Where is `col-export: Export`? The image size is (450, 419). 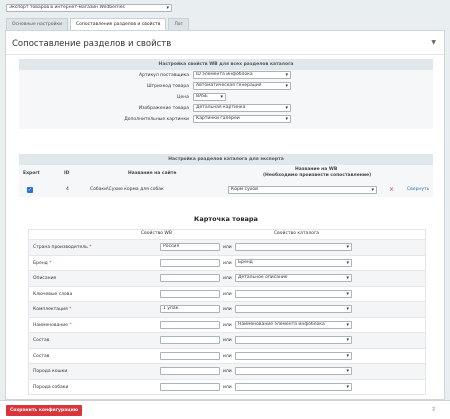 col-export: Export is located at coordinates (31, 173).